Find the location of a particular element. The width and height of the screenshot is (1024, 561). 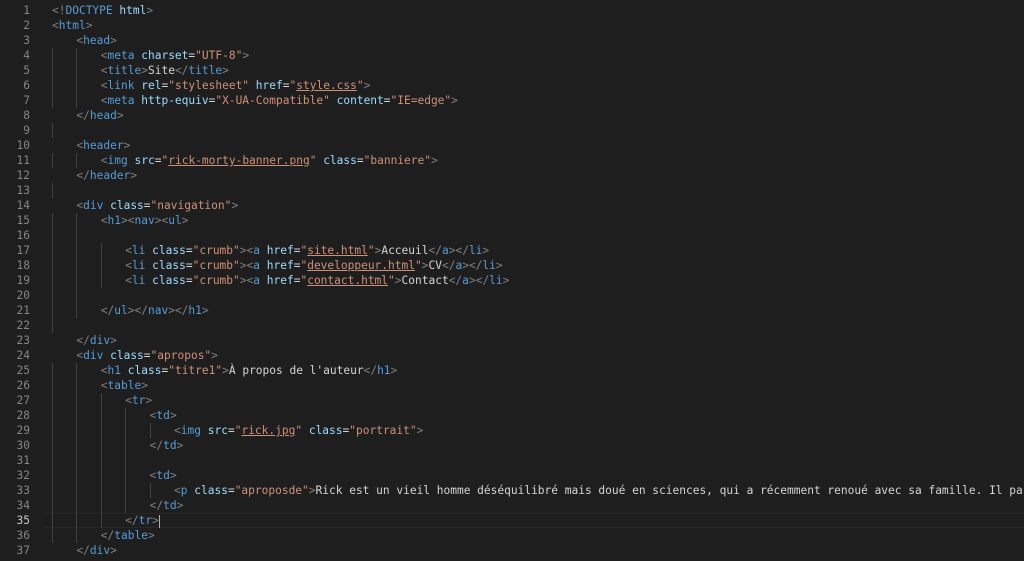

line-number: 35 is located at coordinates (23, 520).